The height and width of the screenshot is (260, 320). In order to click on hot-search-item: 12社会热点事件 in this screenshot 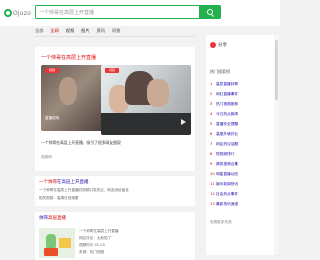, I will do `click(224, 194)`.